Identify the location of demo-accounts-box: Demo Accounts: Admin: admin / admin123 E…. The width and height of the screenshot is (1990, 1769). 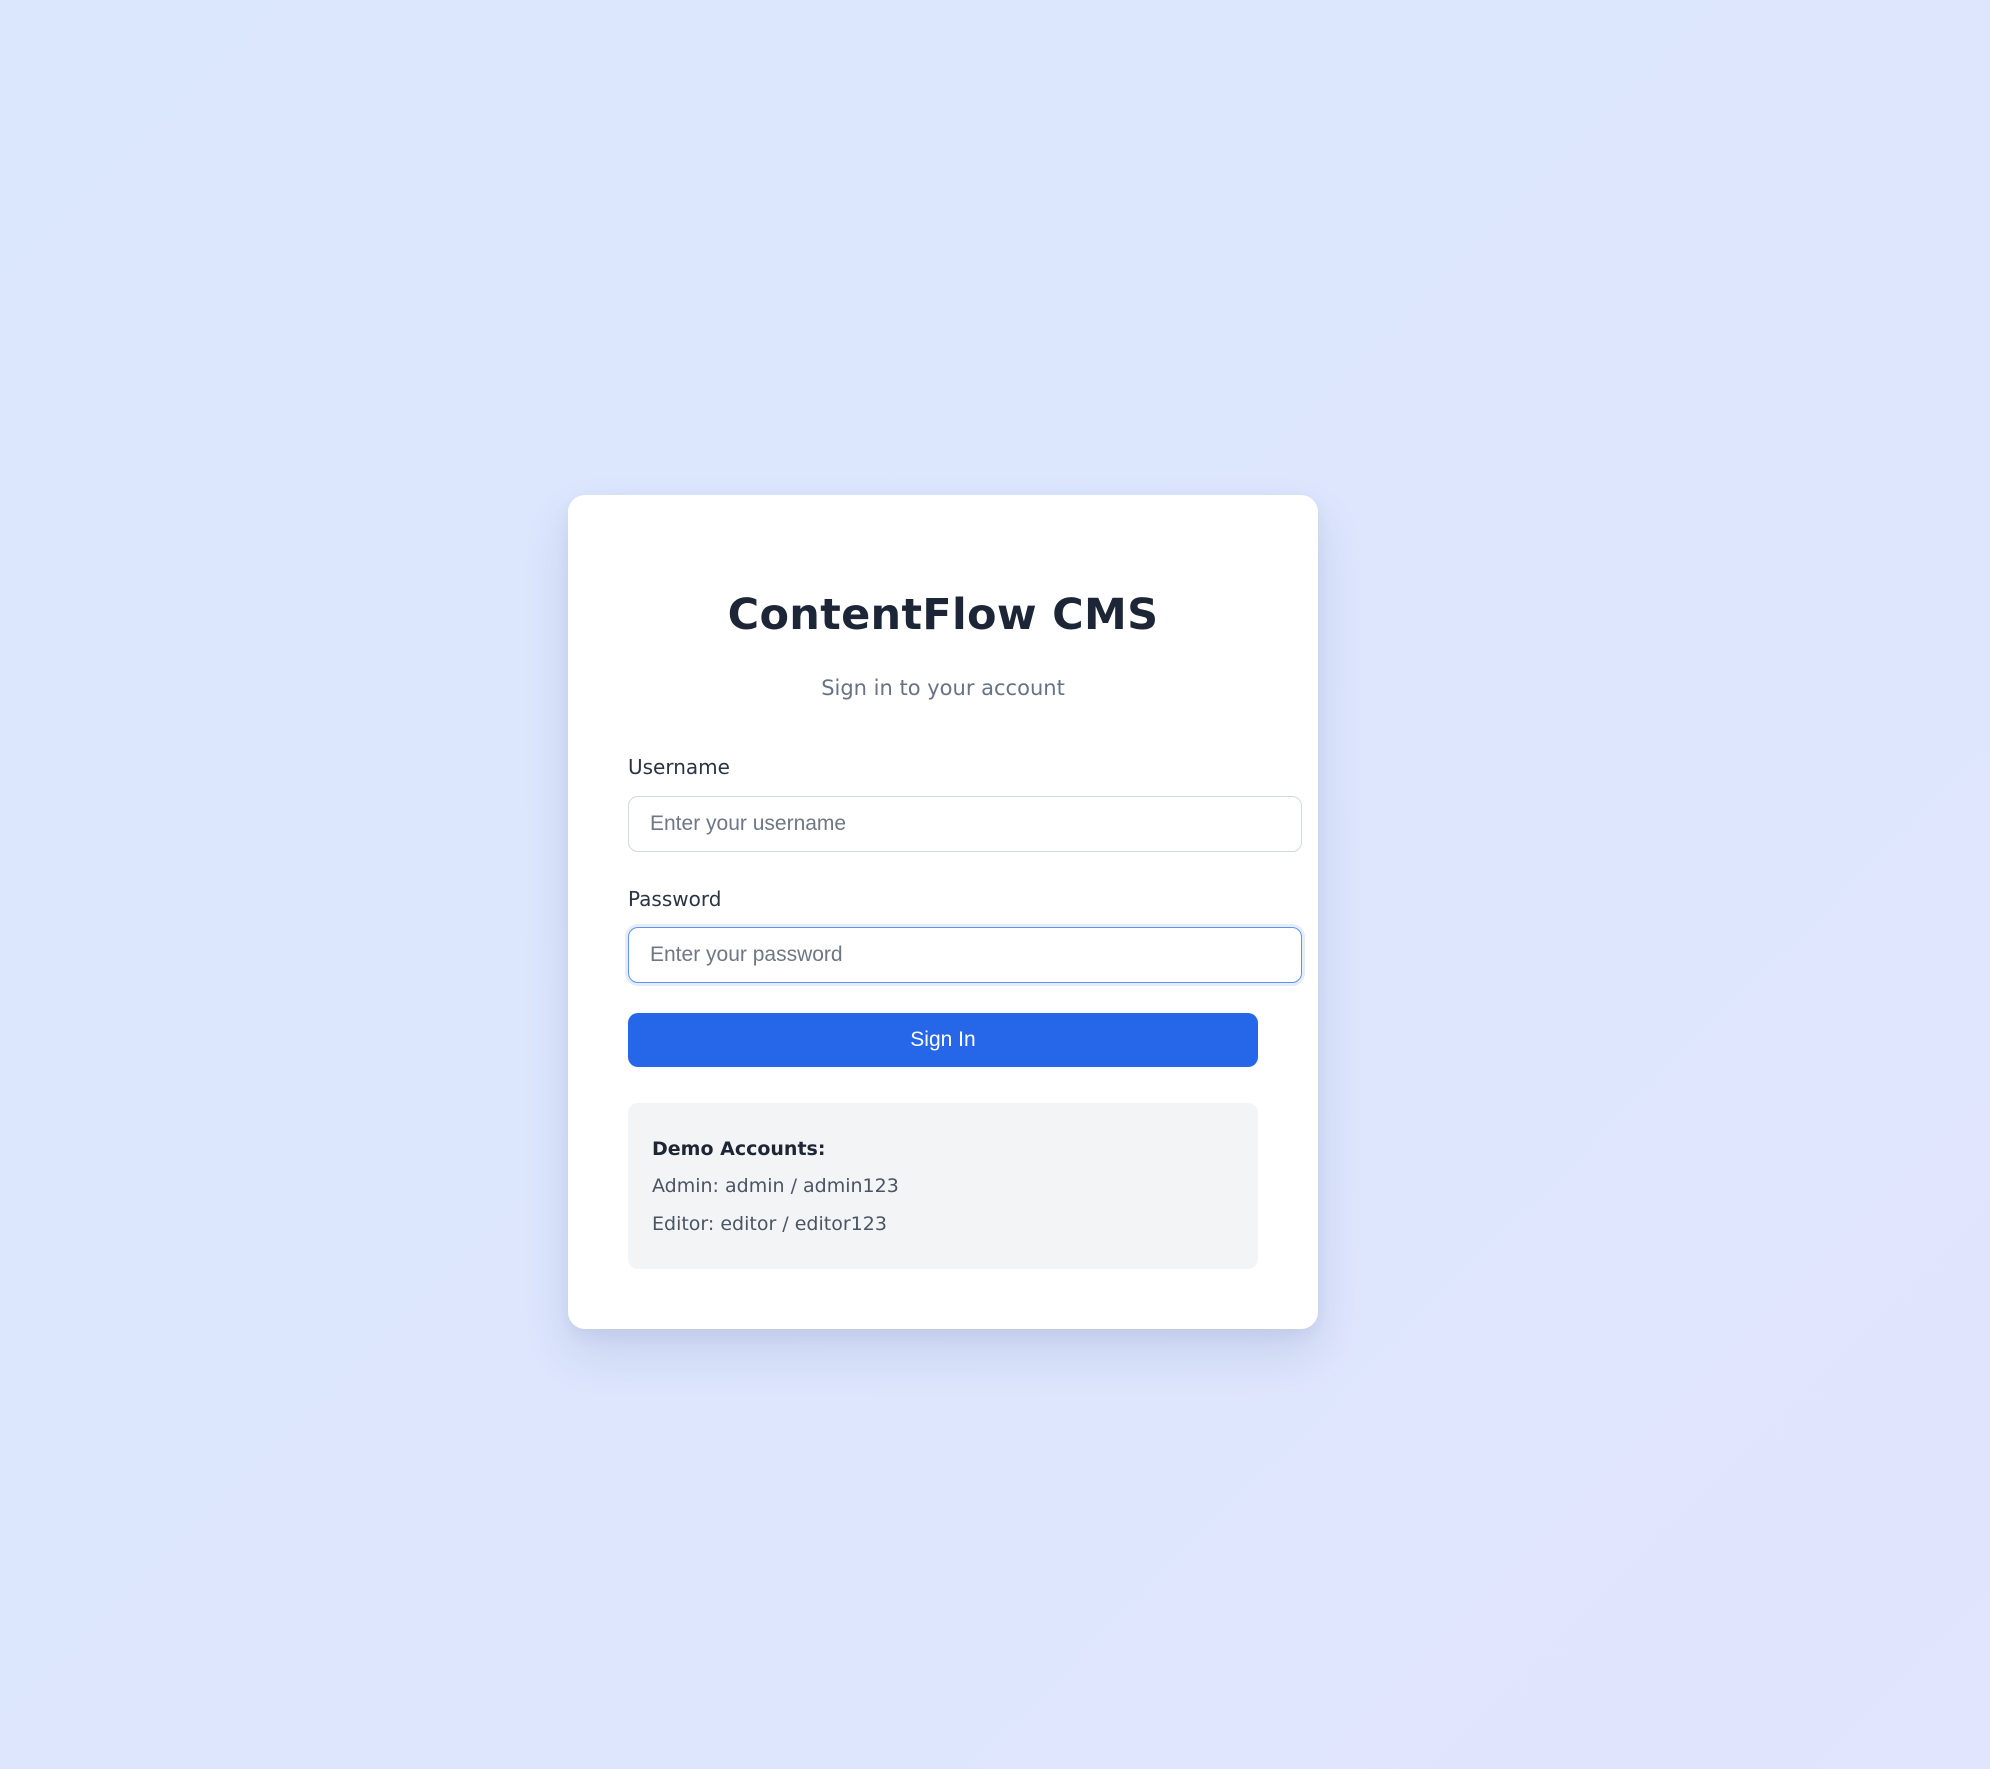
(943, 1186).